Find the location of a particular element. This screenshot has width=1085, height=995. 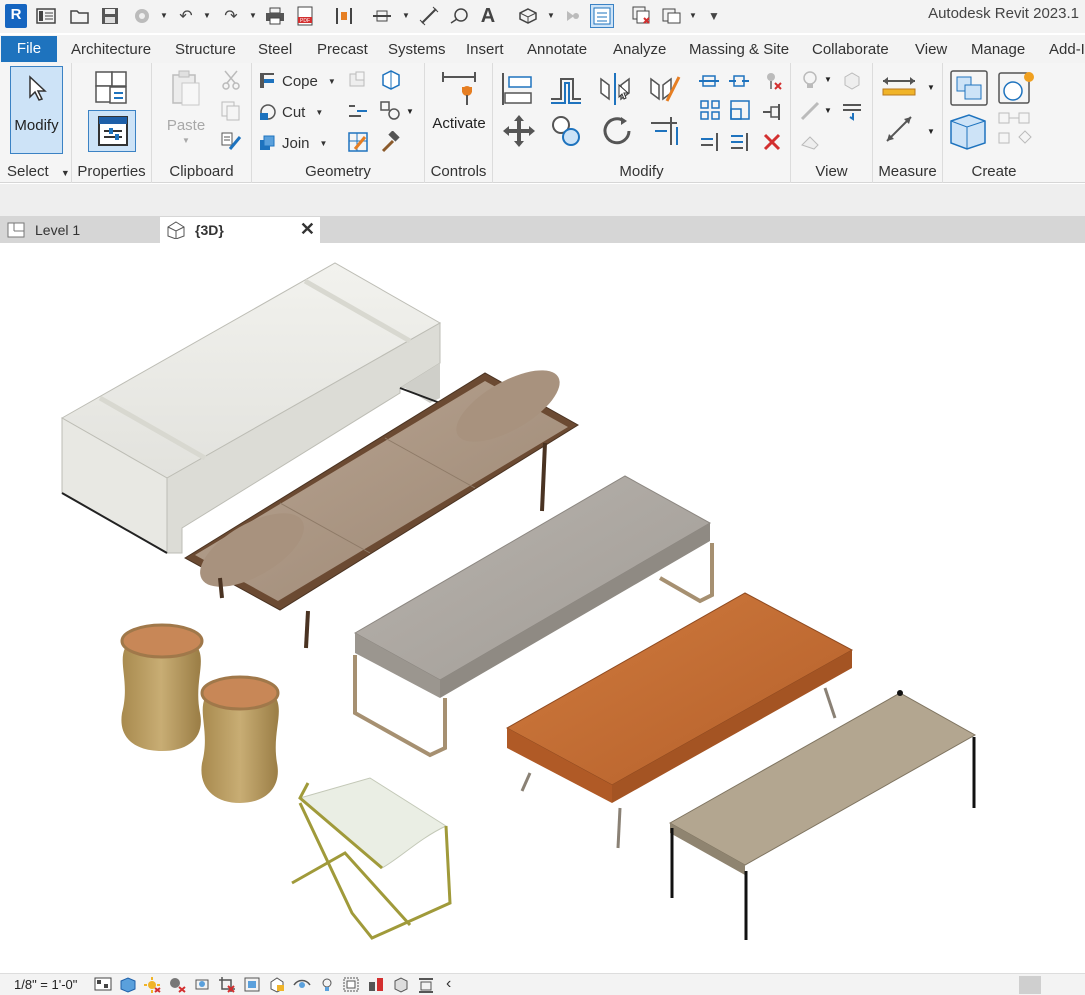

tab-massing-site: Massing & Site is located at coordinates (739, 50).